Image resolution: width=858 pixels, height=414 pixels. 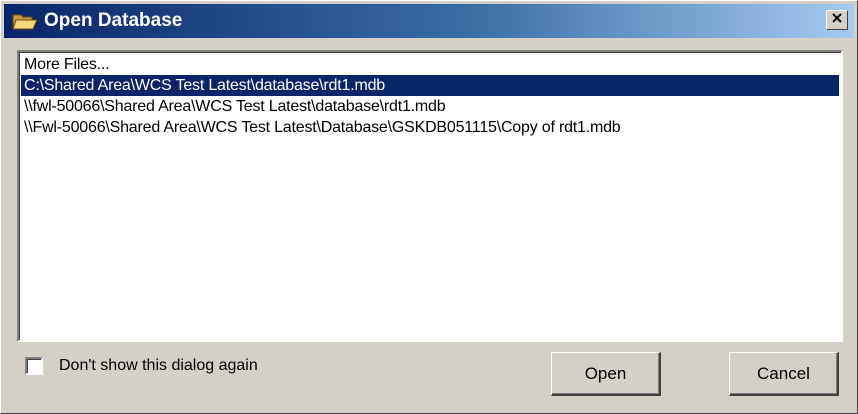 I want to click on dont-show-label: Don't show this dialog again, so click(x=158, y=366).